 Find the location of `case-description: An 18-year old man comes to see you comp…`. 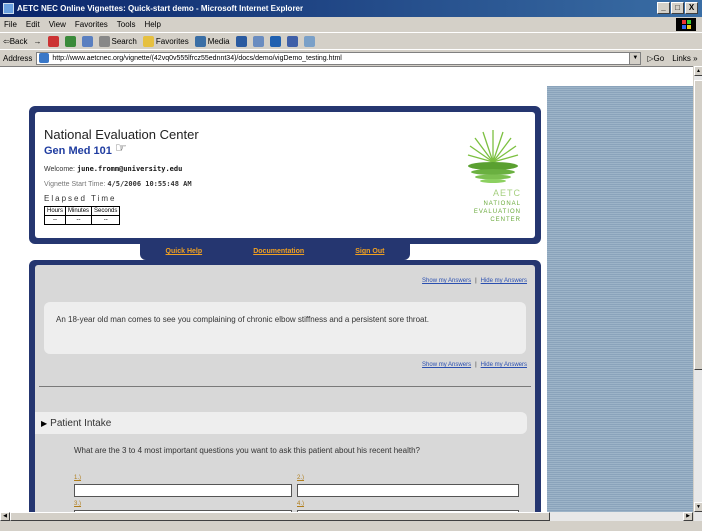

case-description: An 18-year old man comes to see you comp… is located at coordinates (285, 328).